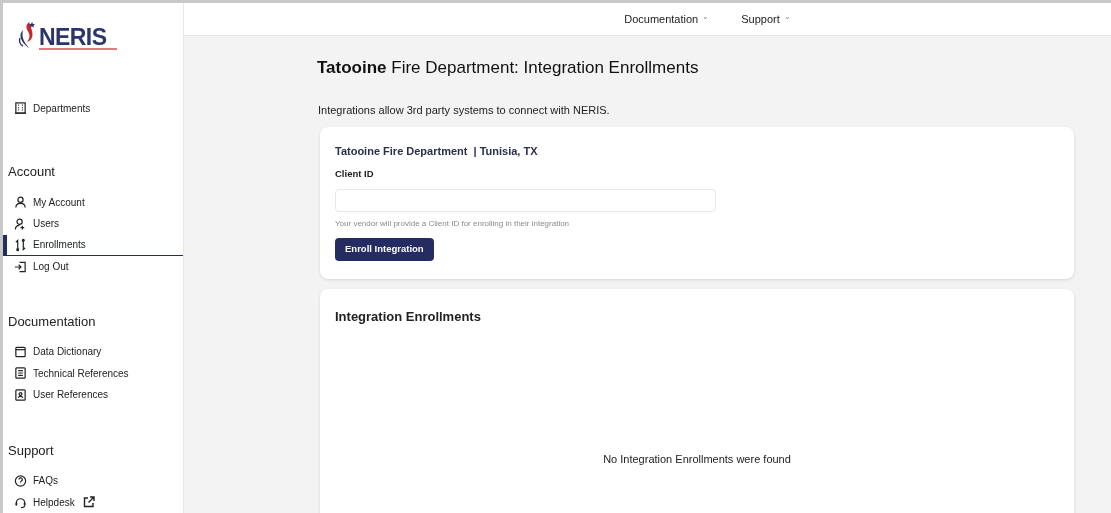 The image size is (1111, 513). What do you see at coordinates (384, 249) in the screenshot?
I see `enroll-button: Enroll Integration` at bounding box center [384, 249].